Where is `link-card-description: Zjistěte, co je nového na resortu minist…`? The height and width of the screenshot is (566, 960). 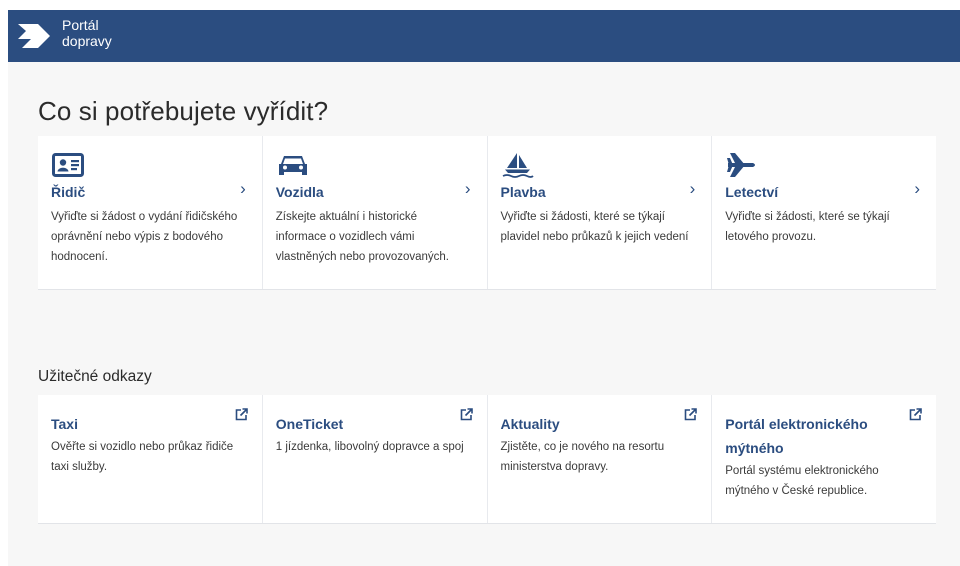
link-card-description: Zjistěte, co je nového na resortu minist… is located at coordinates (582, 457).